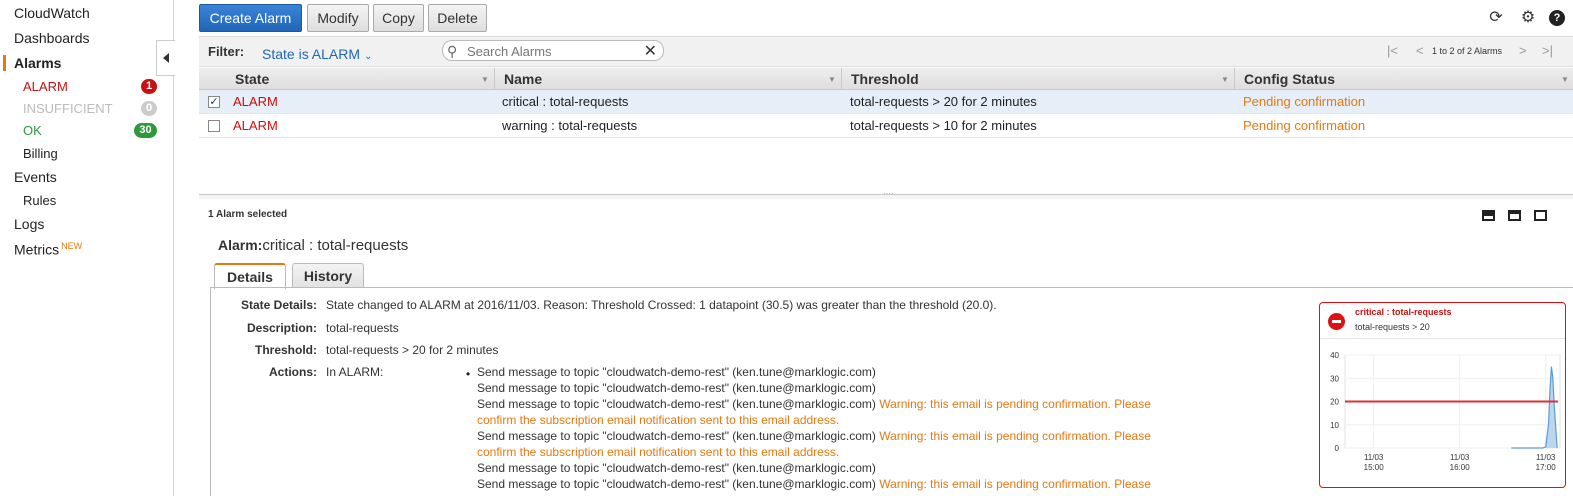  I want to click on detail-bar: 1 Alarm selected, so click(886, 215).